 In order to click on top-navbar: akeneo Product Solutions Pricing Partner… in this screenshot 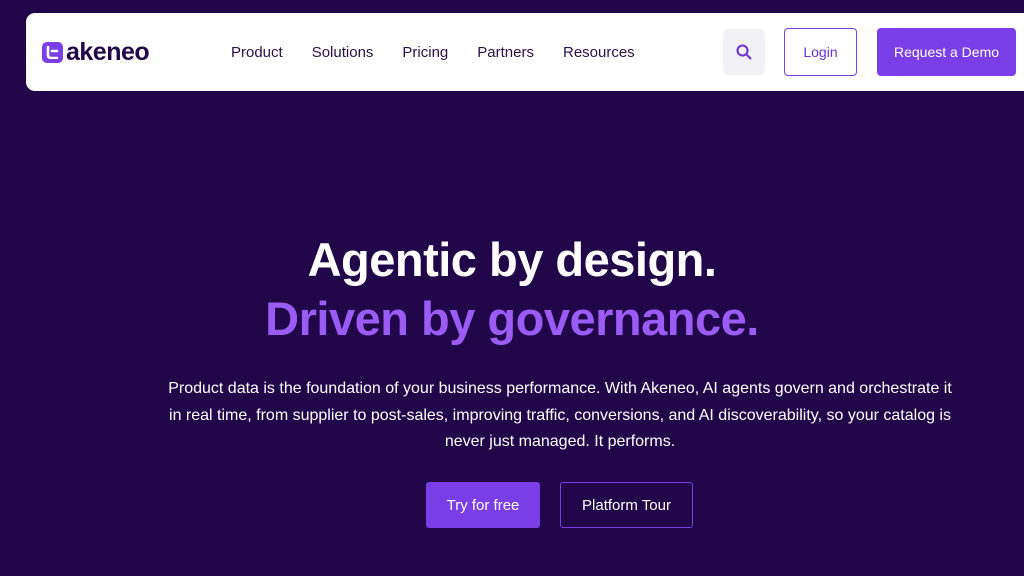, I will do `click(525, 52)`.